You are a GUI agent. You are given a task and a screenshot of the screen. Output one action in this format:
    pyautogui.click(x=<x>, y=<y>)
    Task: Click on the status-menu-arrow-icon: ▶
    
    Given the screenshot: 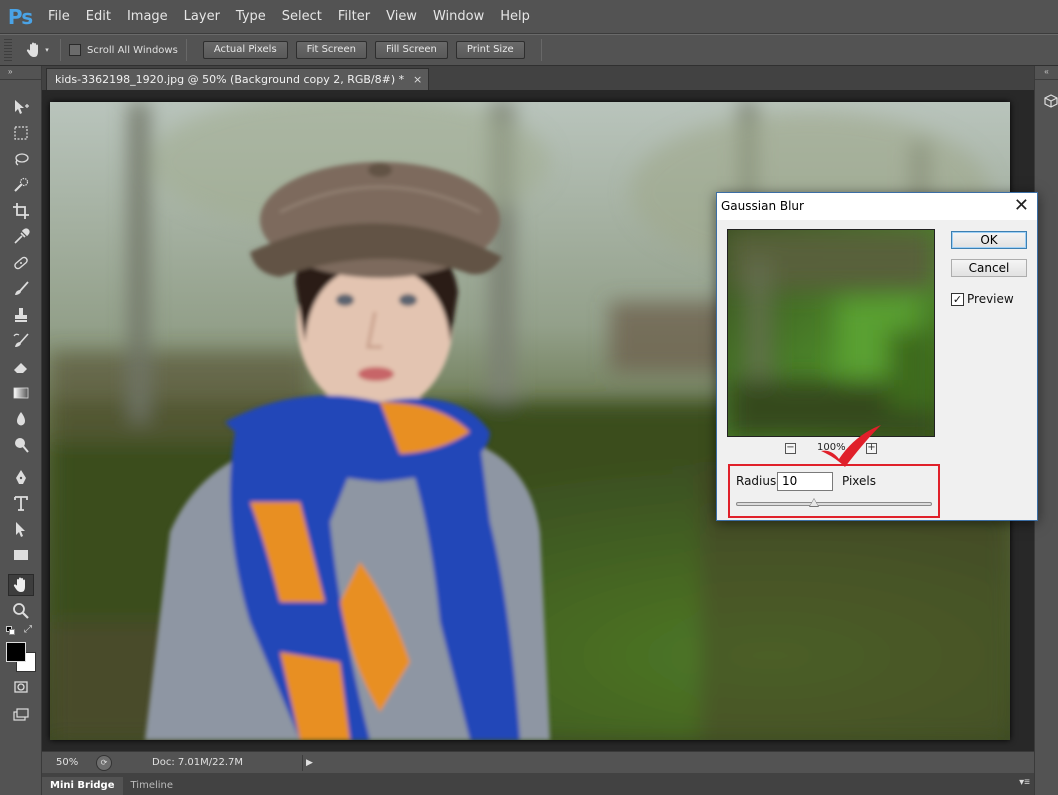 What is the action you would take?
    pyautogui.click(x=309, y=762)
    